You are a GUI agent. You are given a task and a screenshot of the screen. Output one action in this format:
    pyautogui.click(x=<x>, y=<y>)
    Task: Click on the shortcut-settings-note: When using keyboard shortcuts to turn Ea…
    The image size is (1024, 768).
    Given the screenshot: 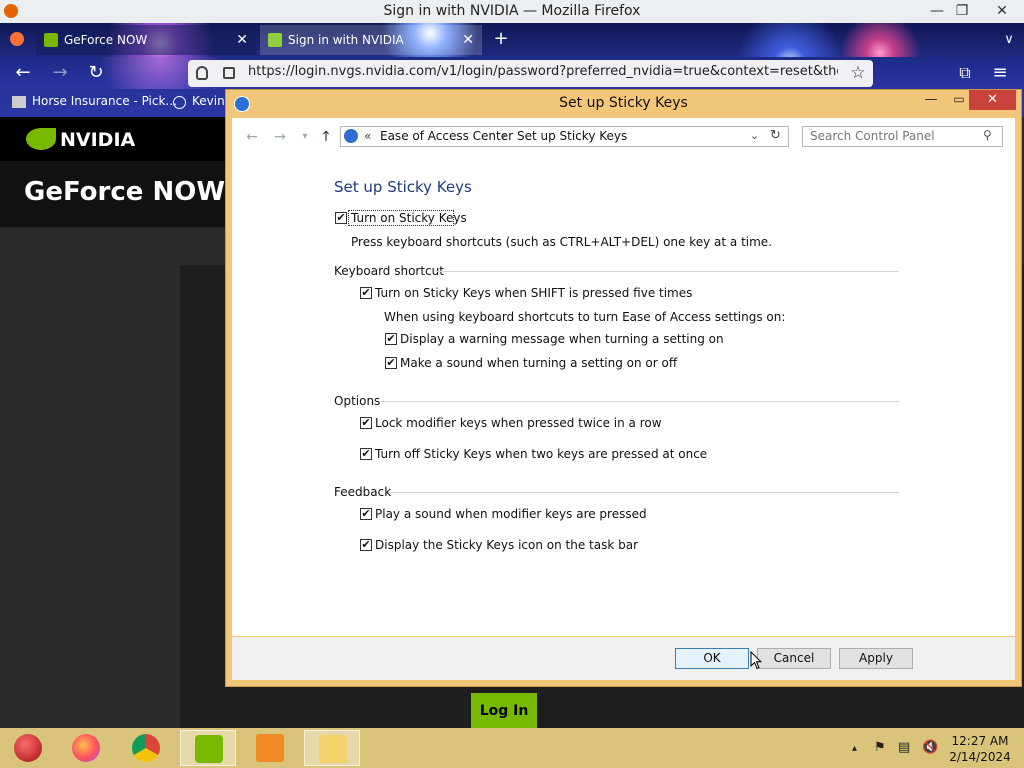 What is the action you would take?
    pyautogui.click(x=585, y=317)
    